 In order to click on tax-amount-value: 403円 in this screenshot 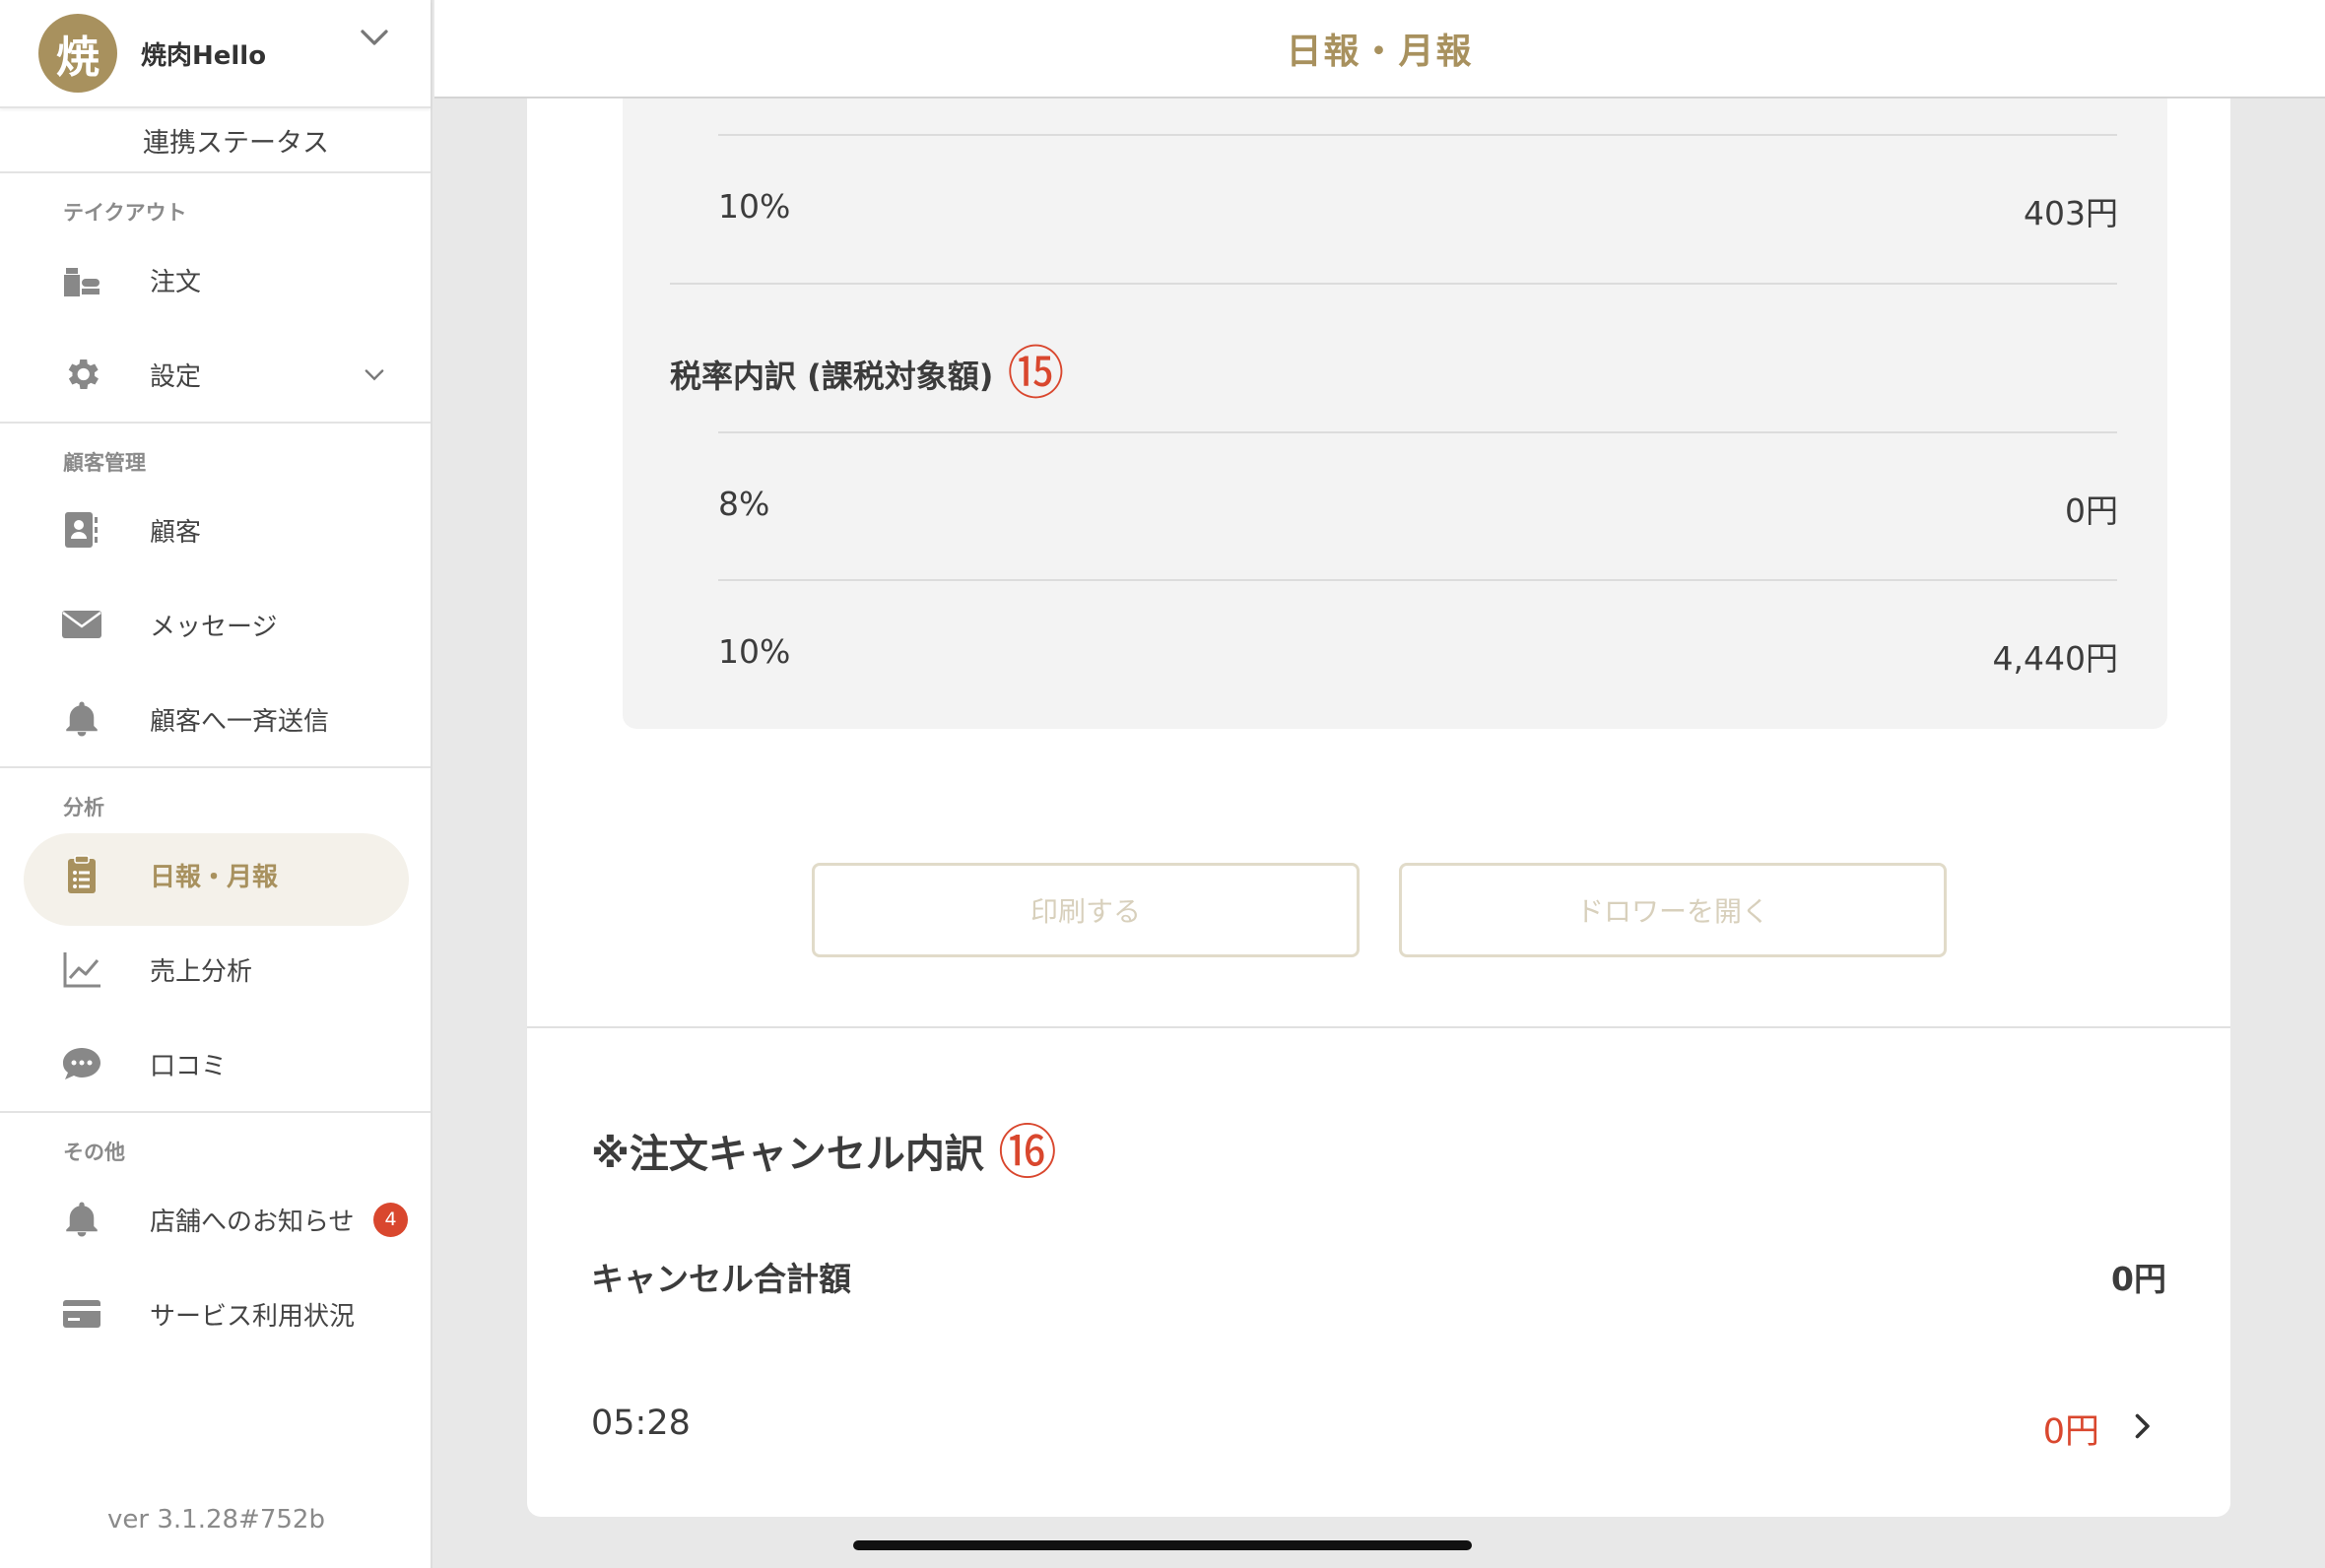, I will do `click(2071, 213)`.